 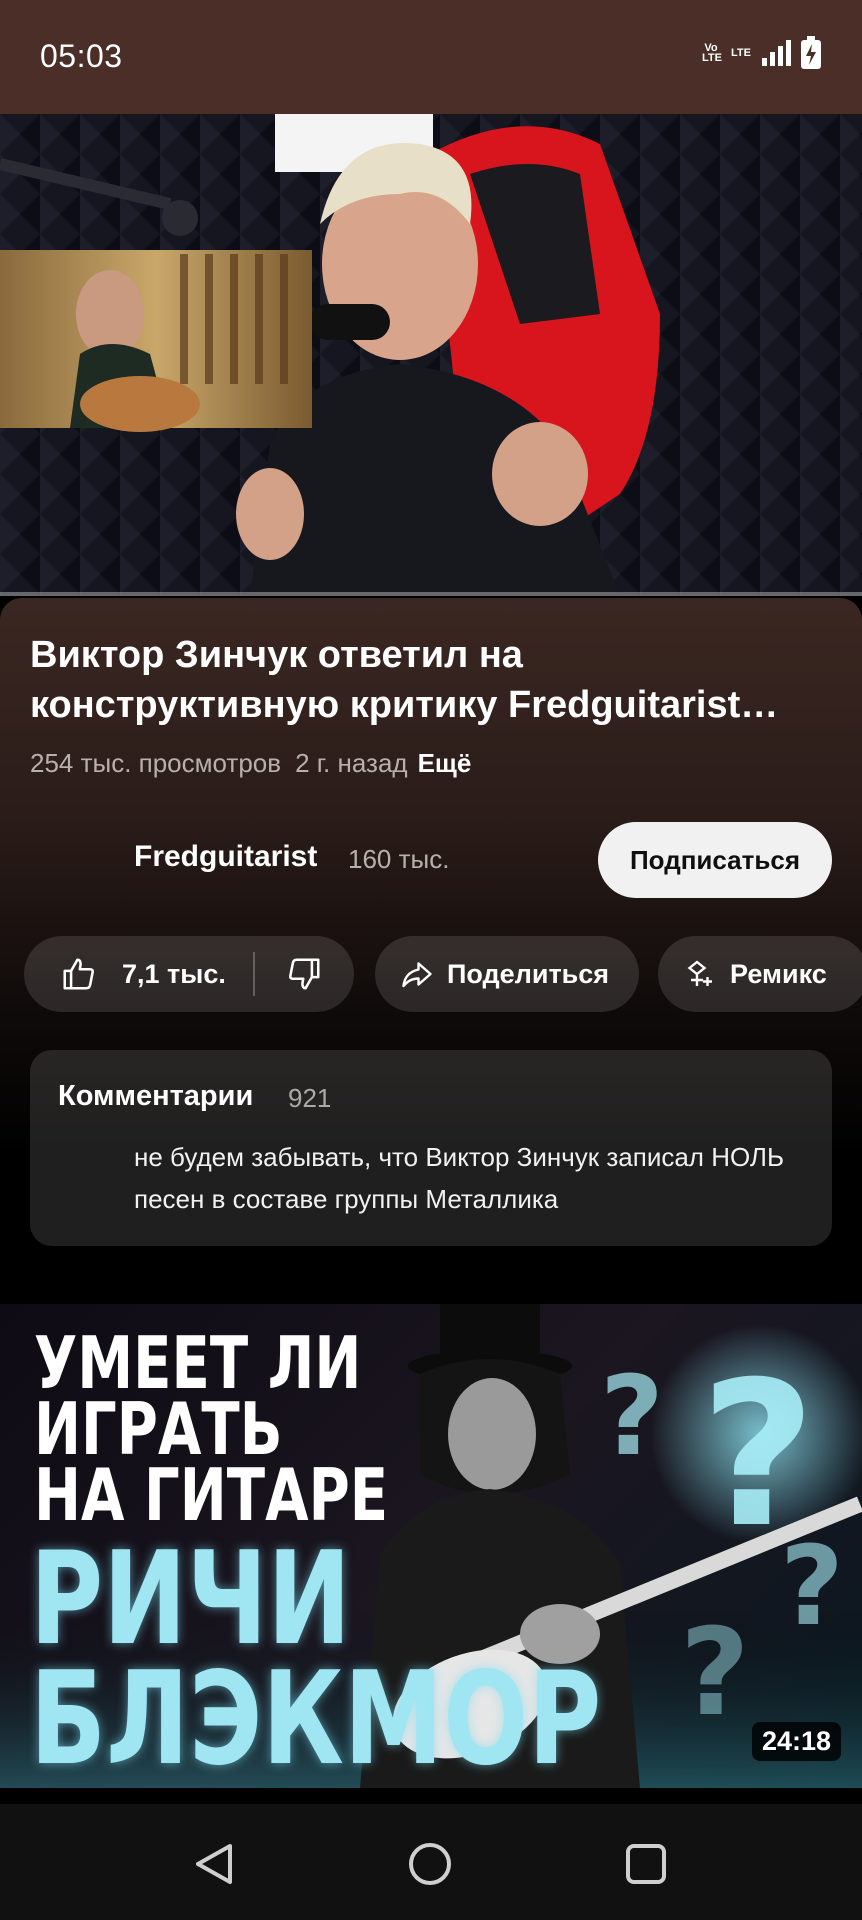 What do you see at coordinates (190, 1599) in the screenshot?
I see `thumb-text-line4: РИЧИ` at bounding box center [190, 1599].